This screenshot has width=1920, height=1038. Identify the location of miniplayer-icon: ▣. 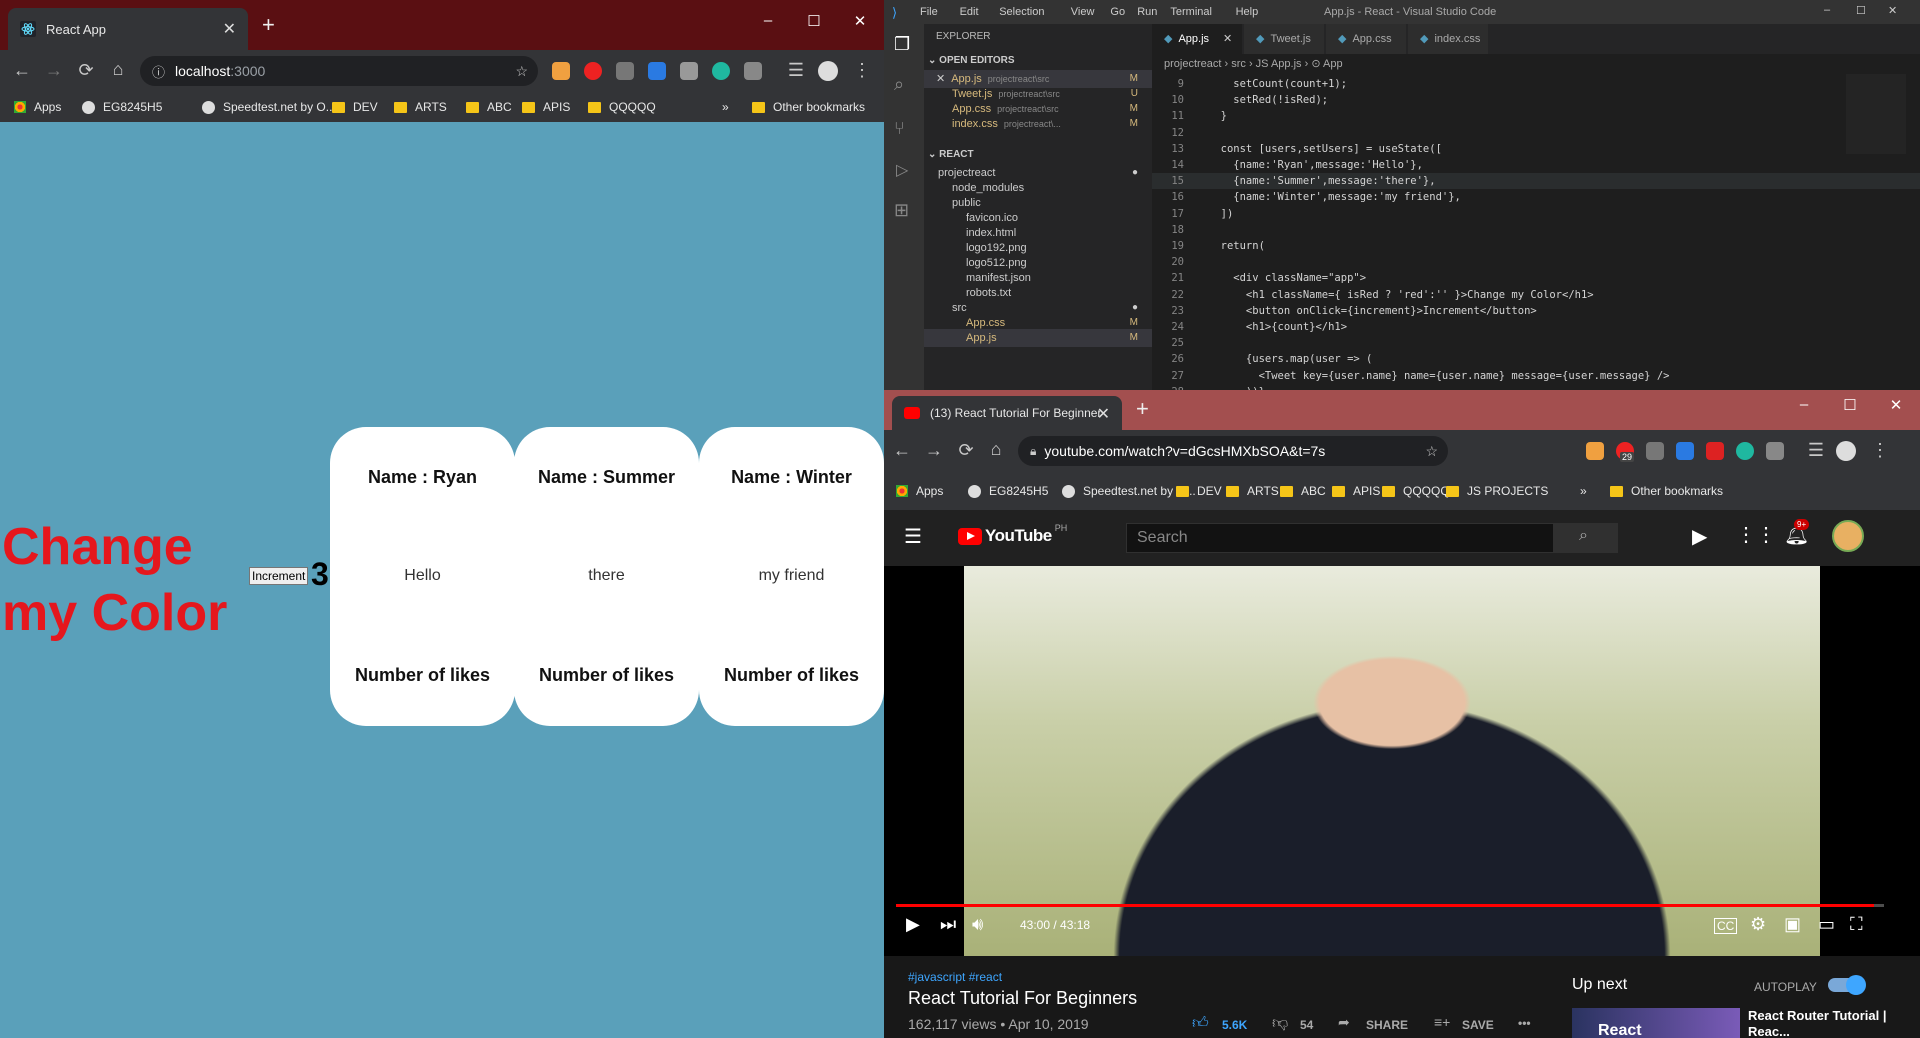
(1792, 924).